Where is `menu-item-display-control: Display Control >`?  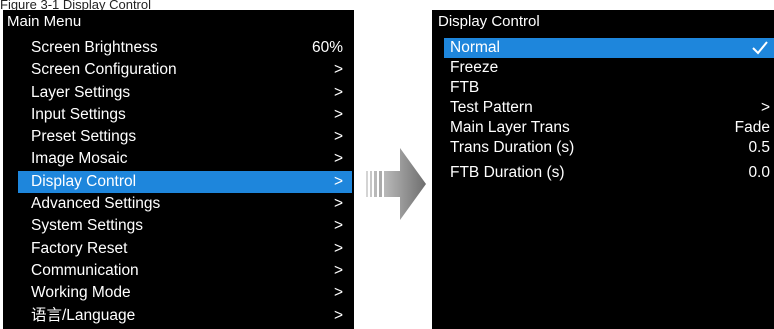
menu-item-display-control: Display Control > is located at coordinates (185, 182).